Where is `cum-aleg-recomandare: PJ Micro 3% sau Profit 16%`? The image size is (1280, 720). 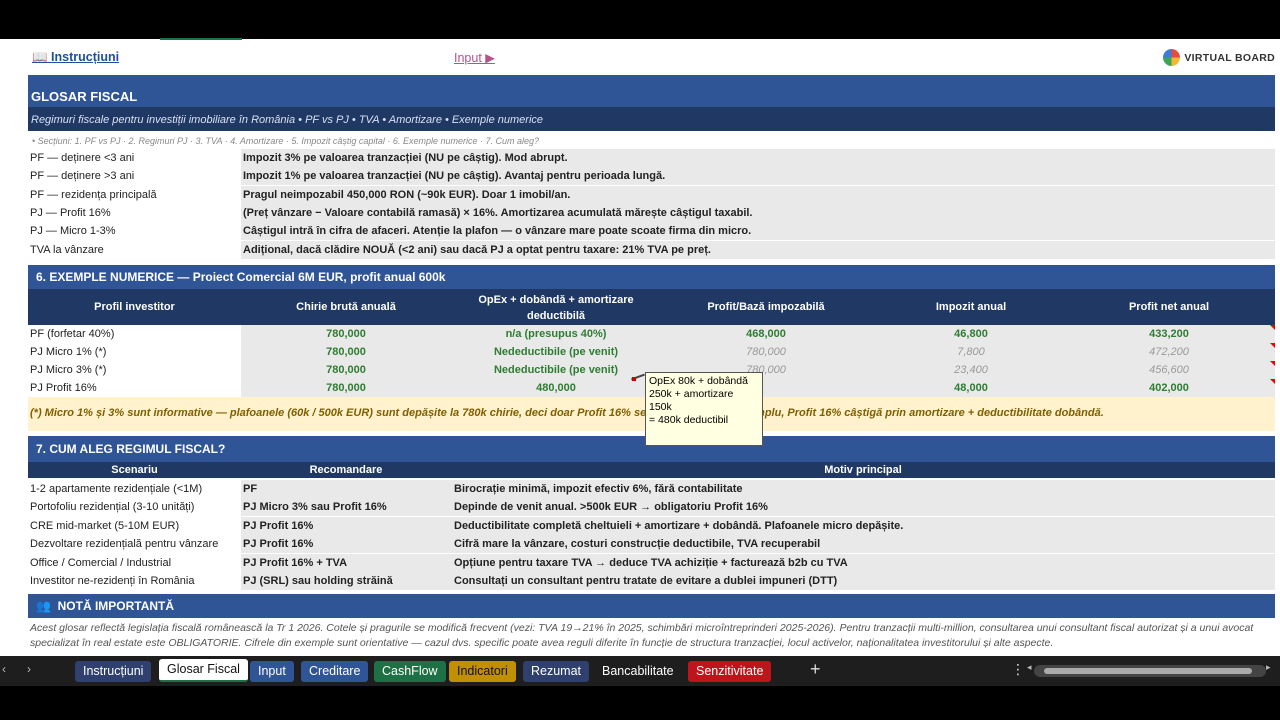
cum-aleg-recomandare: PJ Micro 3% sau Profit 16% is located at coordinates (315, 507).